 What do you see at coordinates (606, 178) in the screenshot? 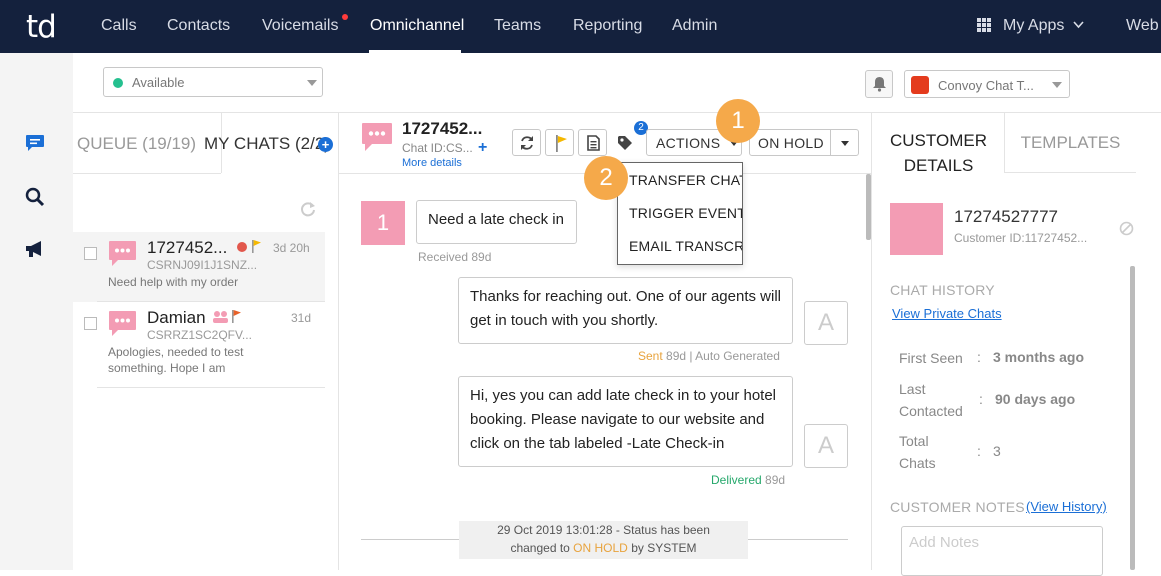
I see `callout-badge-2: 2` at bounding box center [606, 178].